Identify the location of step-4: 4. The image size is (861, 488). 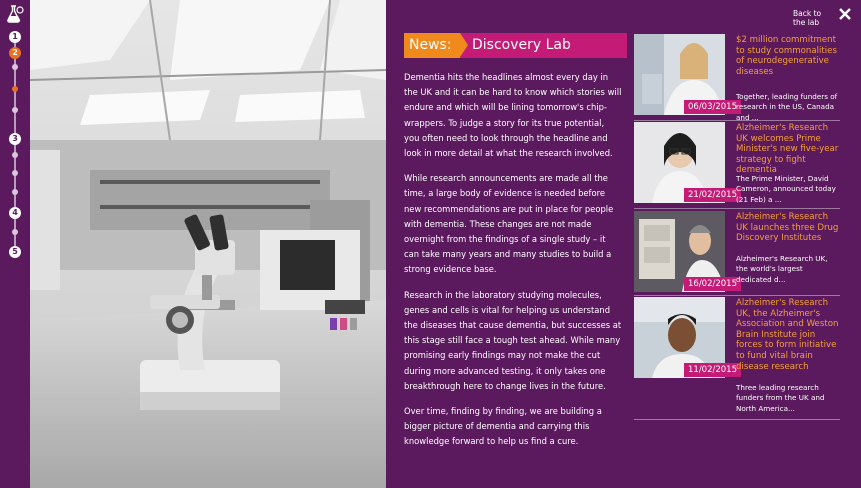
(15, 213).